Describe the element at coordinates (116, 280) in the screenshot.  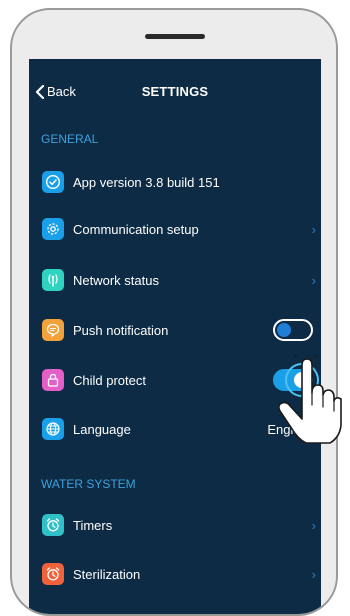
I see `network-status-label: Network status` at that location.